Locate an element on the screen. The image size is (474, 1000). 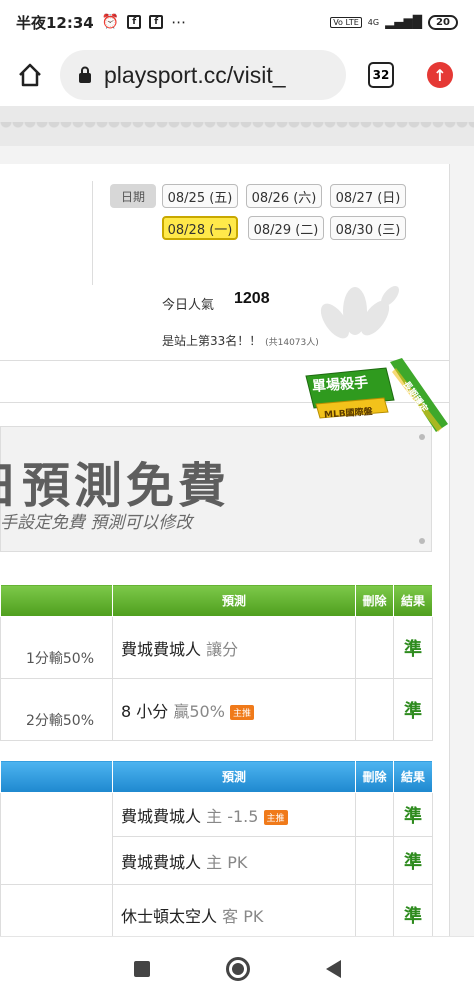
date-0826: 08/26 (六) is located at coordinates (284, 196).